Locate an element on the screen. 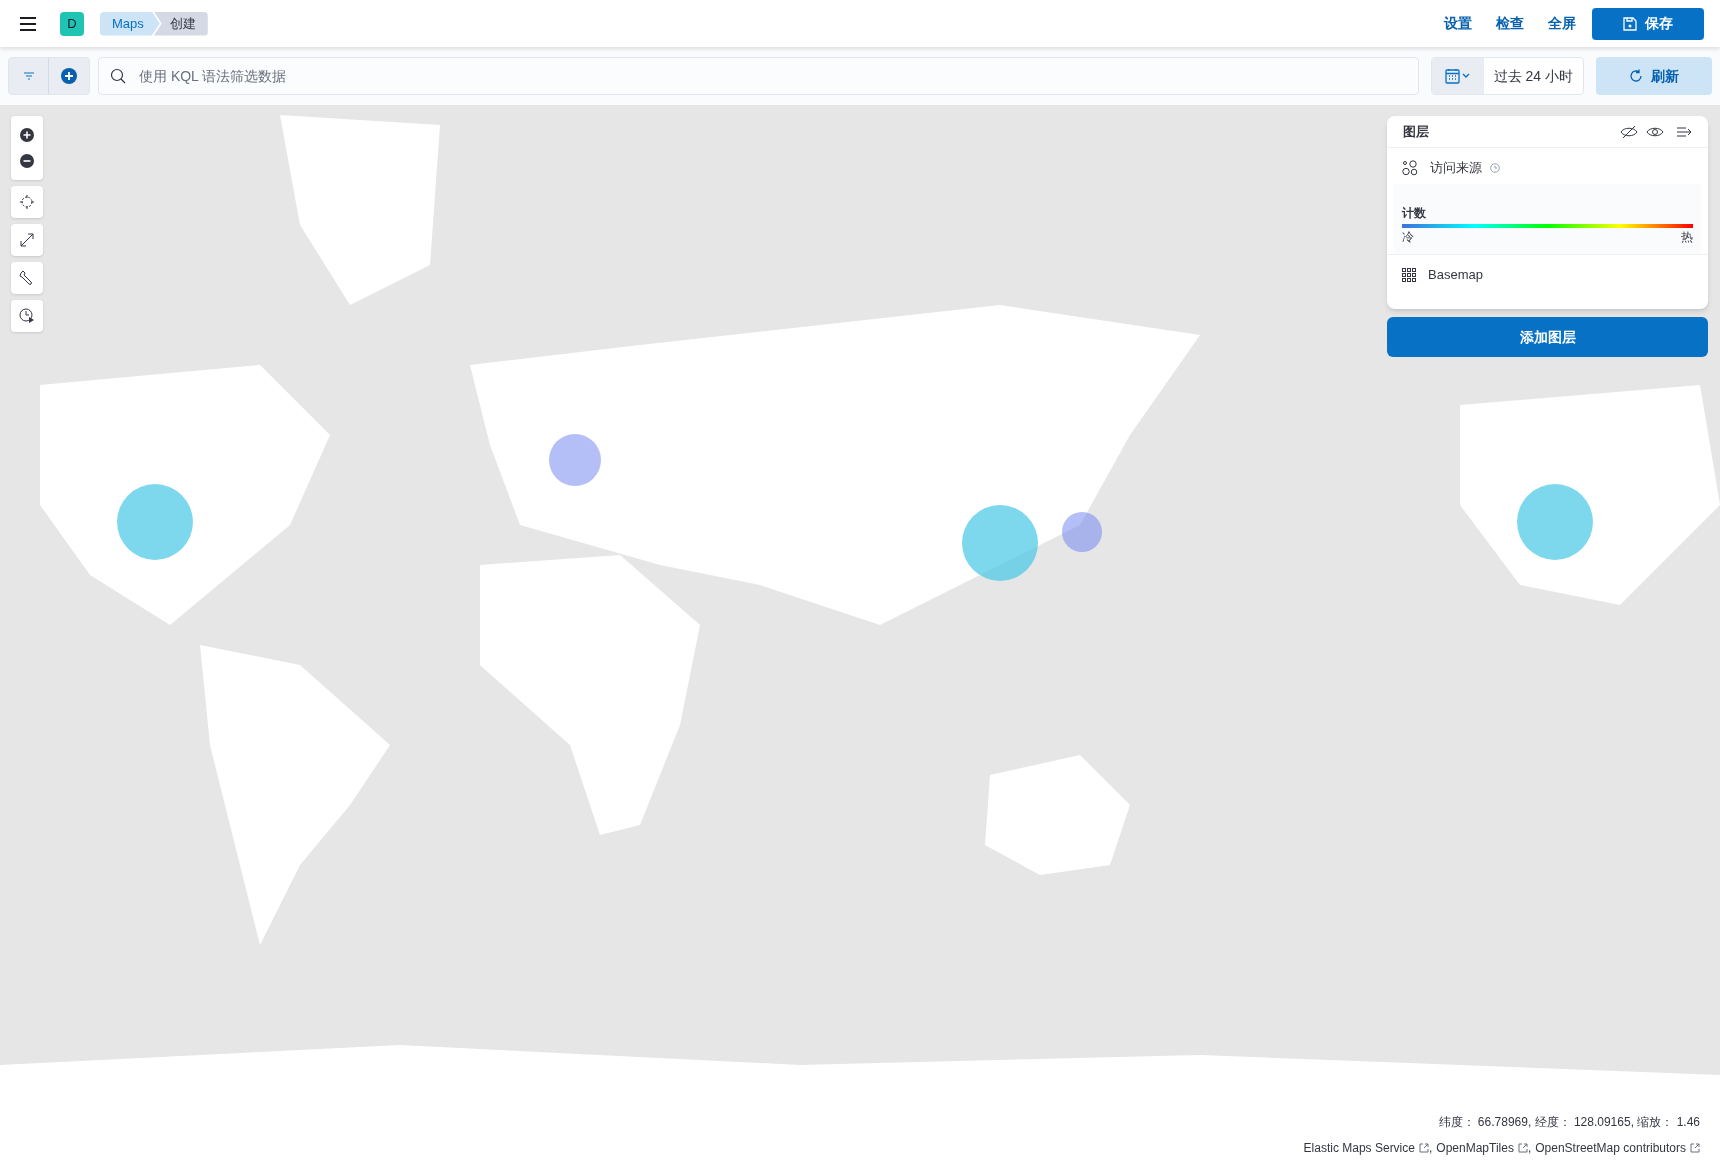  refresh-button: 刷新 is located at coordinates (1654, 76).